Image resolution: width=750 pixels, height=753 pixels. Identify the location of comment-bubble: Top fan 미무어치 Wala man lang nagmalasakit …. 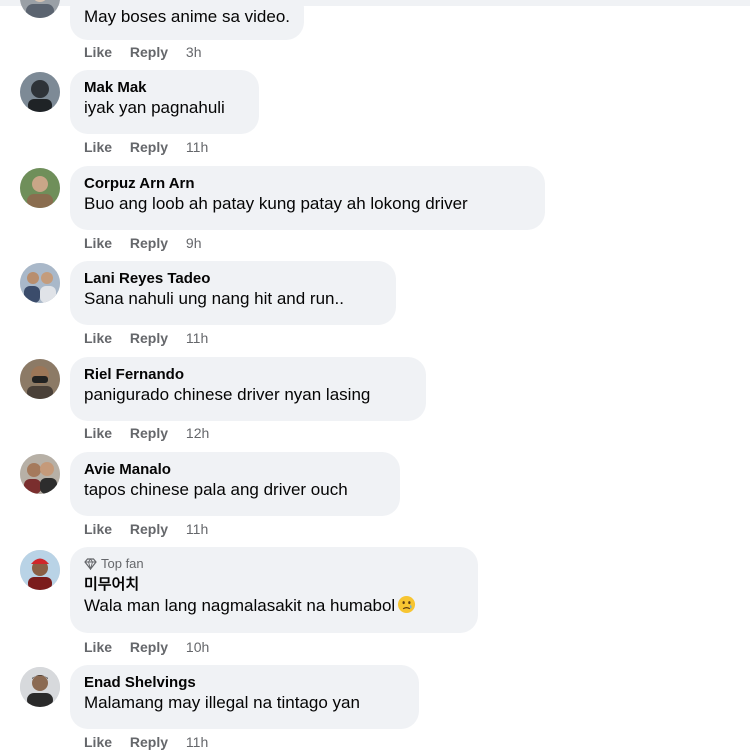
(274, 590).